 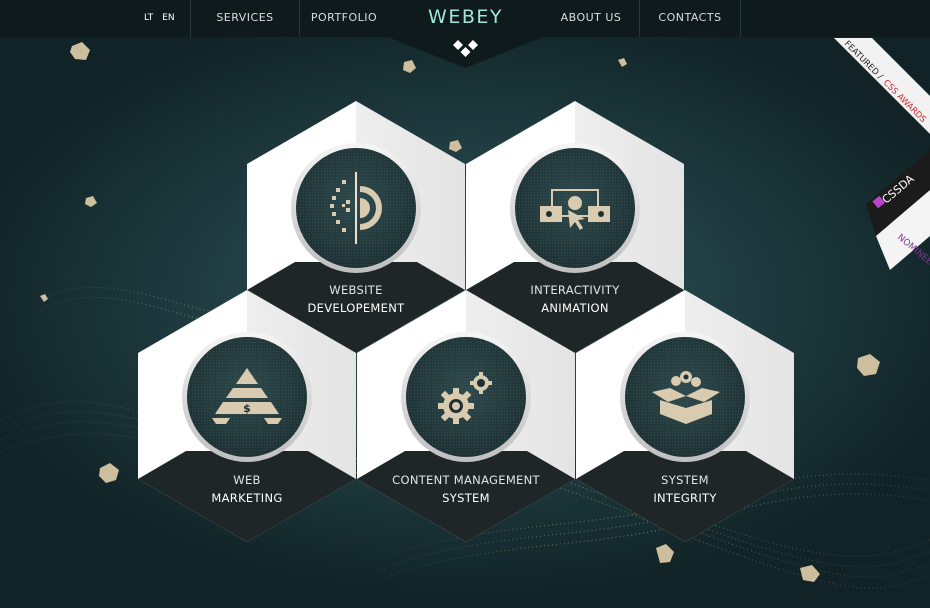 I want to click on service-label-system-integrity: SYSTEM INTEGRITY, so click(x=685, y=489).